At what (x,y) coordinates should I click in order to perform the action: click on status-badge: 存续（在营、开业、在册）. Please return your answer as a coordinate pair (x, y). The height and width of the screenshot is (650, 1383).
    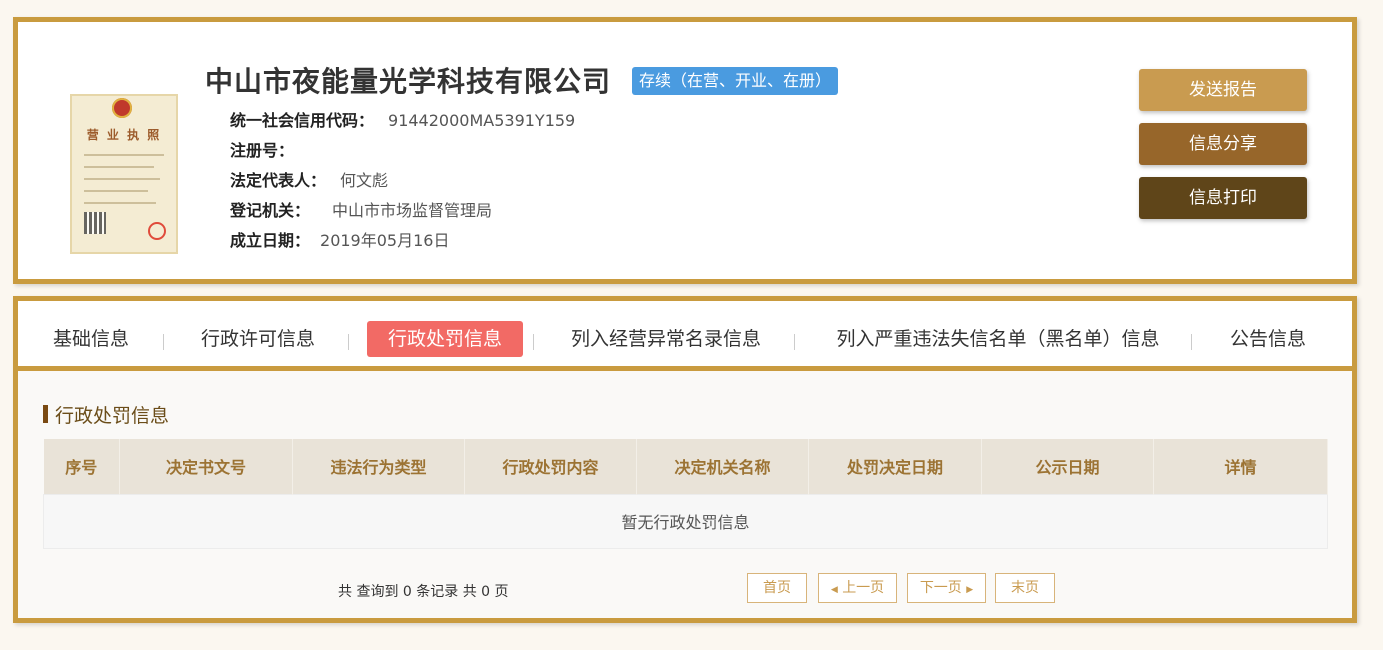
    Looking at the image, I should click on (735, 81).